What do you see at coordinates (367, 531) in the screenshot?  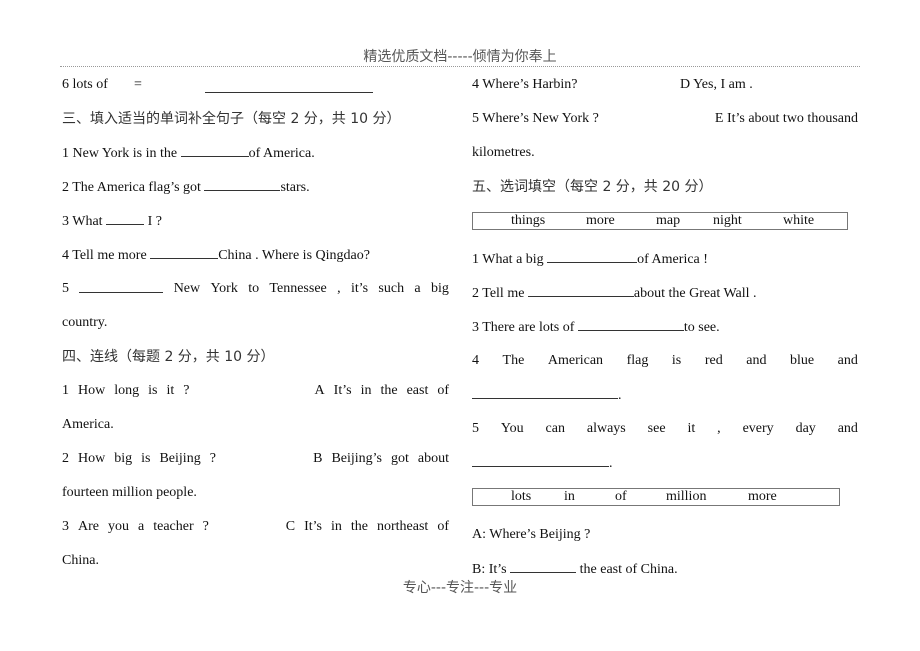 I see `match-answer: C It’s in the northeast of` at bounding box center [367, 531].